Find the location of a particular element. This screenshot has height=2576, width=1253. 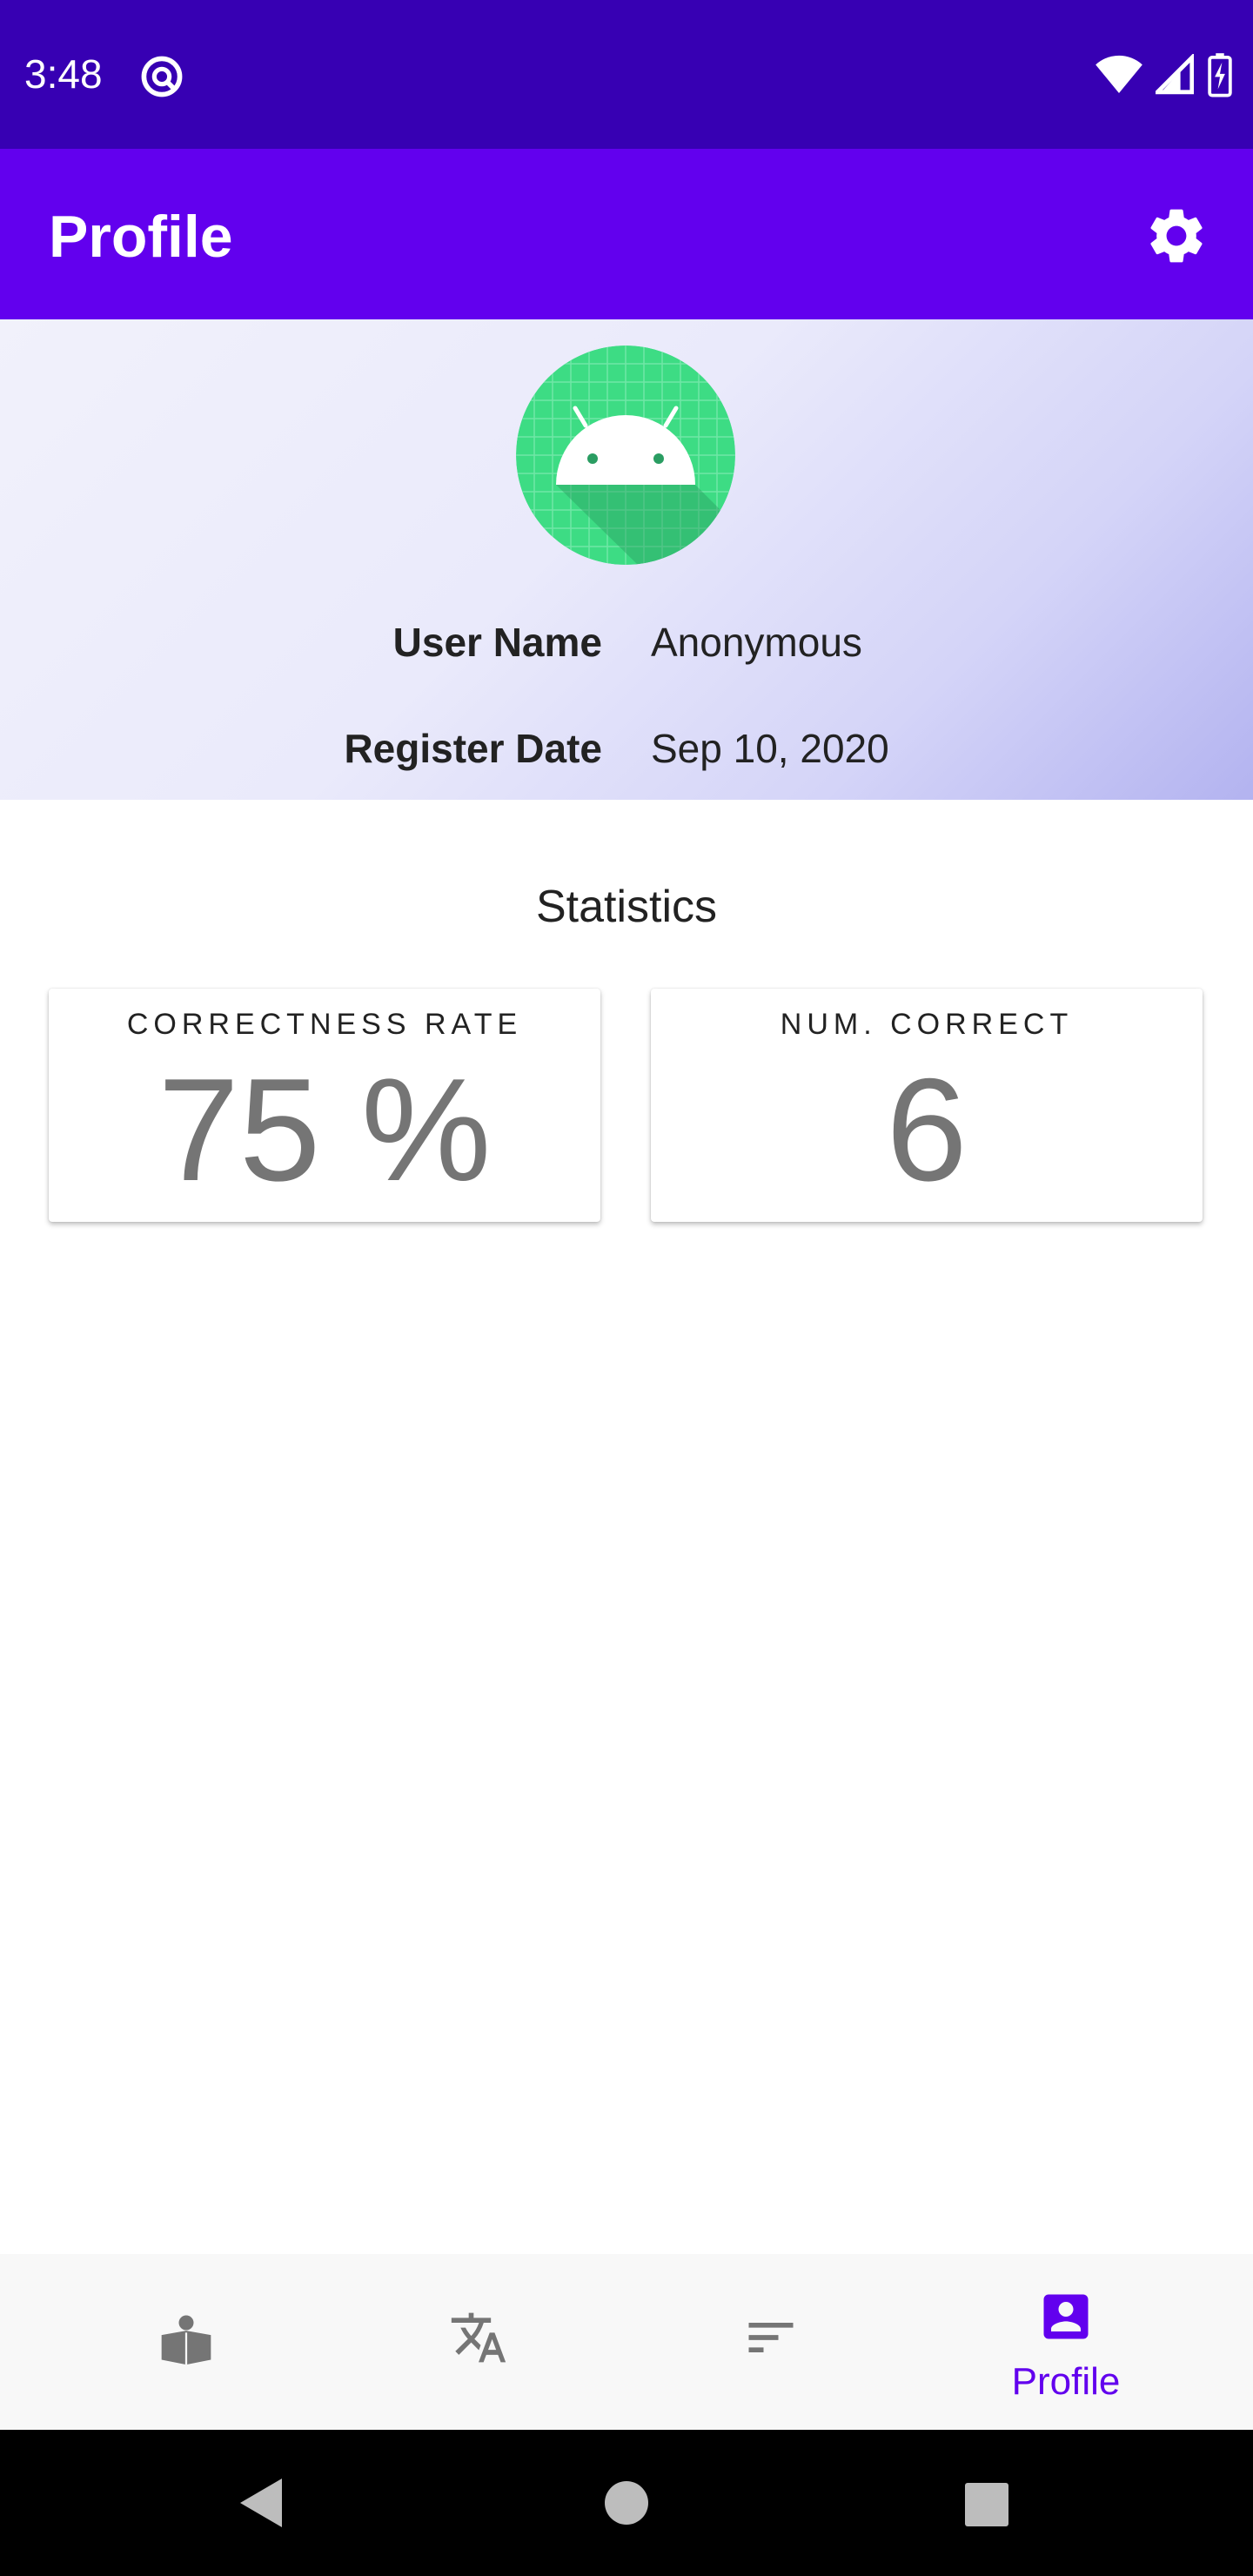

nav-label-profile: Profile is located at coordinates (1066, 2381).